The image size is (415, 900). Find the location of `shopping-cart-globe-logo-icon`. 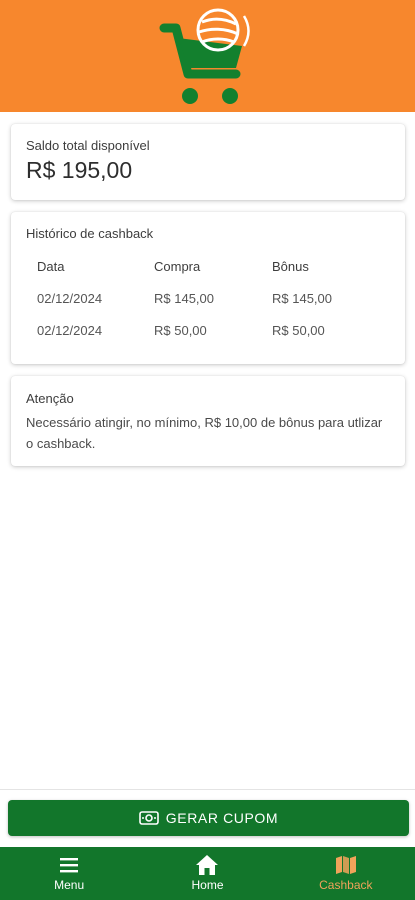

shopping-cart-globe-logo-icon is located at coordinates (204, 56).